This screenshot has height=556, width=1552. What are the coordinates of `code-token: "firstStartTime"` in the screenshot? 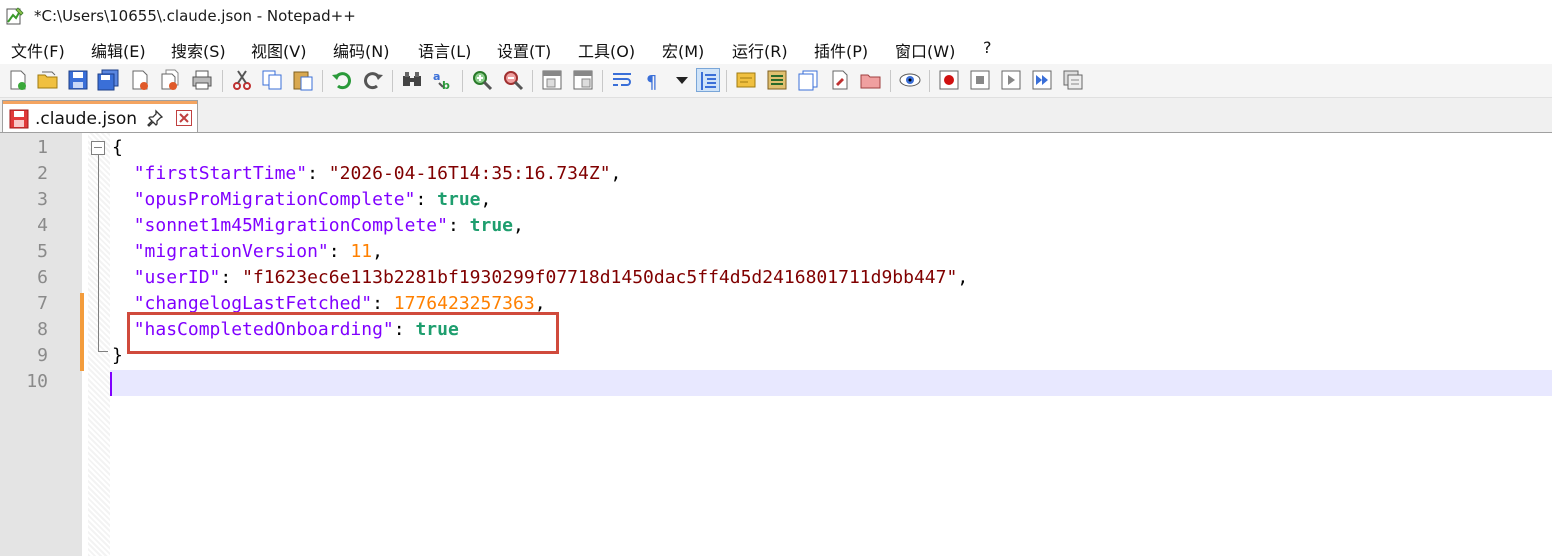 It's located at (220, 173).